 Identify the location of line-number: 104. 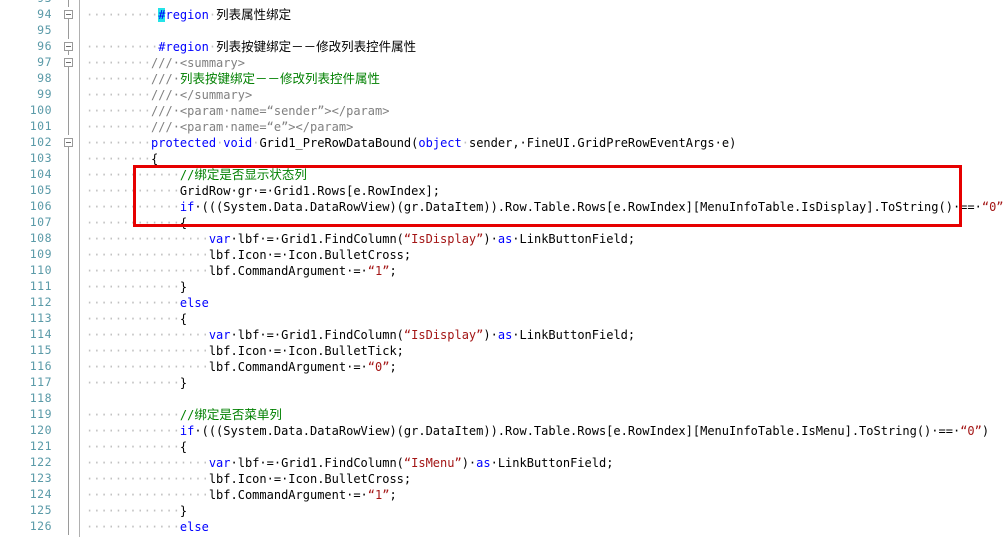
(40, 174).